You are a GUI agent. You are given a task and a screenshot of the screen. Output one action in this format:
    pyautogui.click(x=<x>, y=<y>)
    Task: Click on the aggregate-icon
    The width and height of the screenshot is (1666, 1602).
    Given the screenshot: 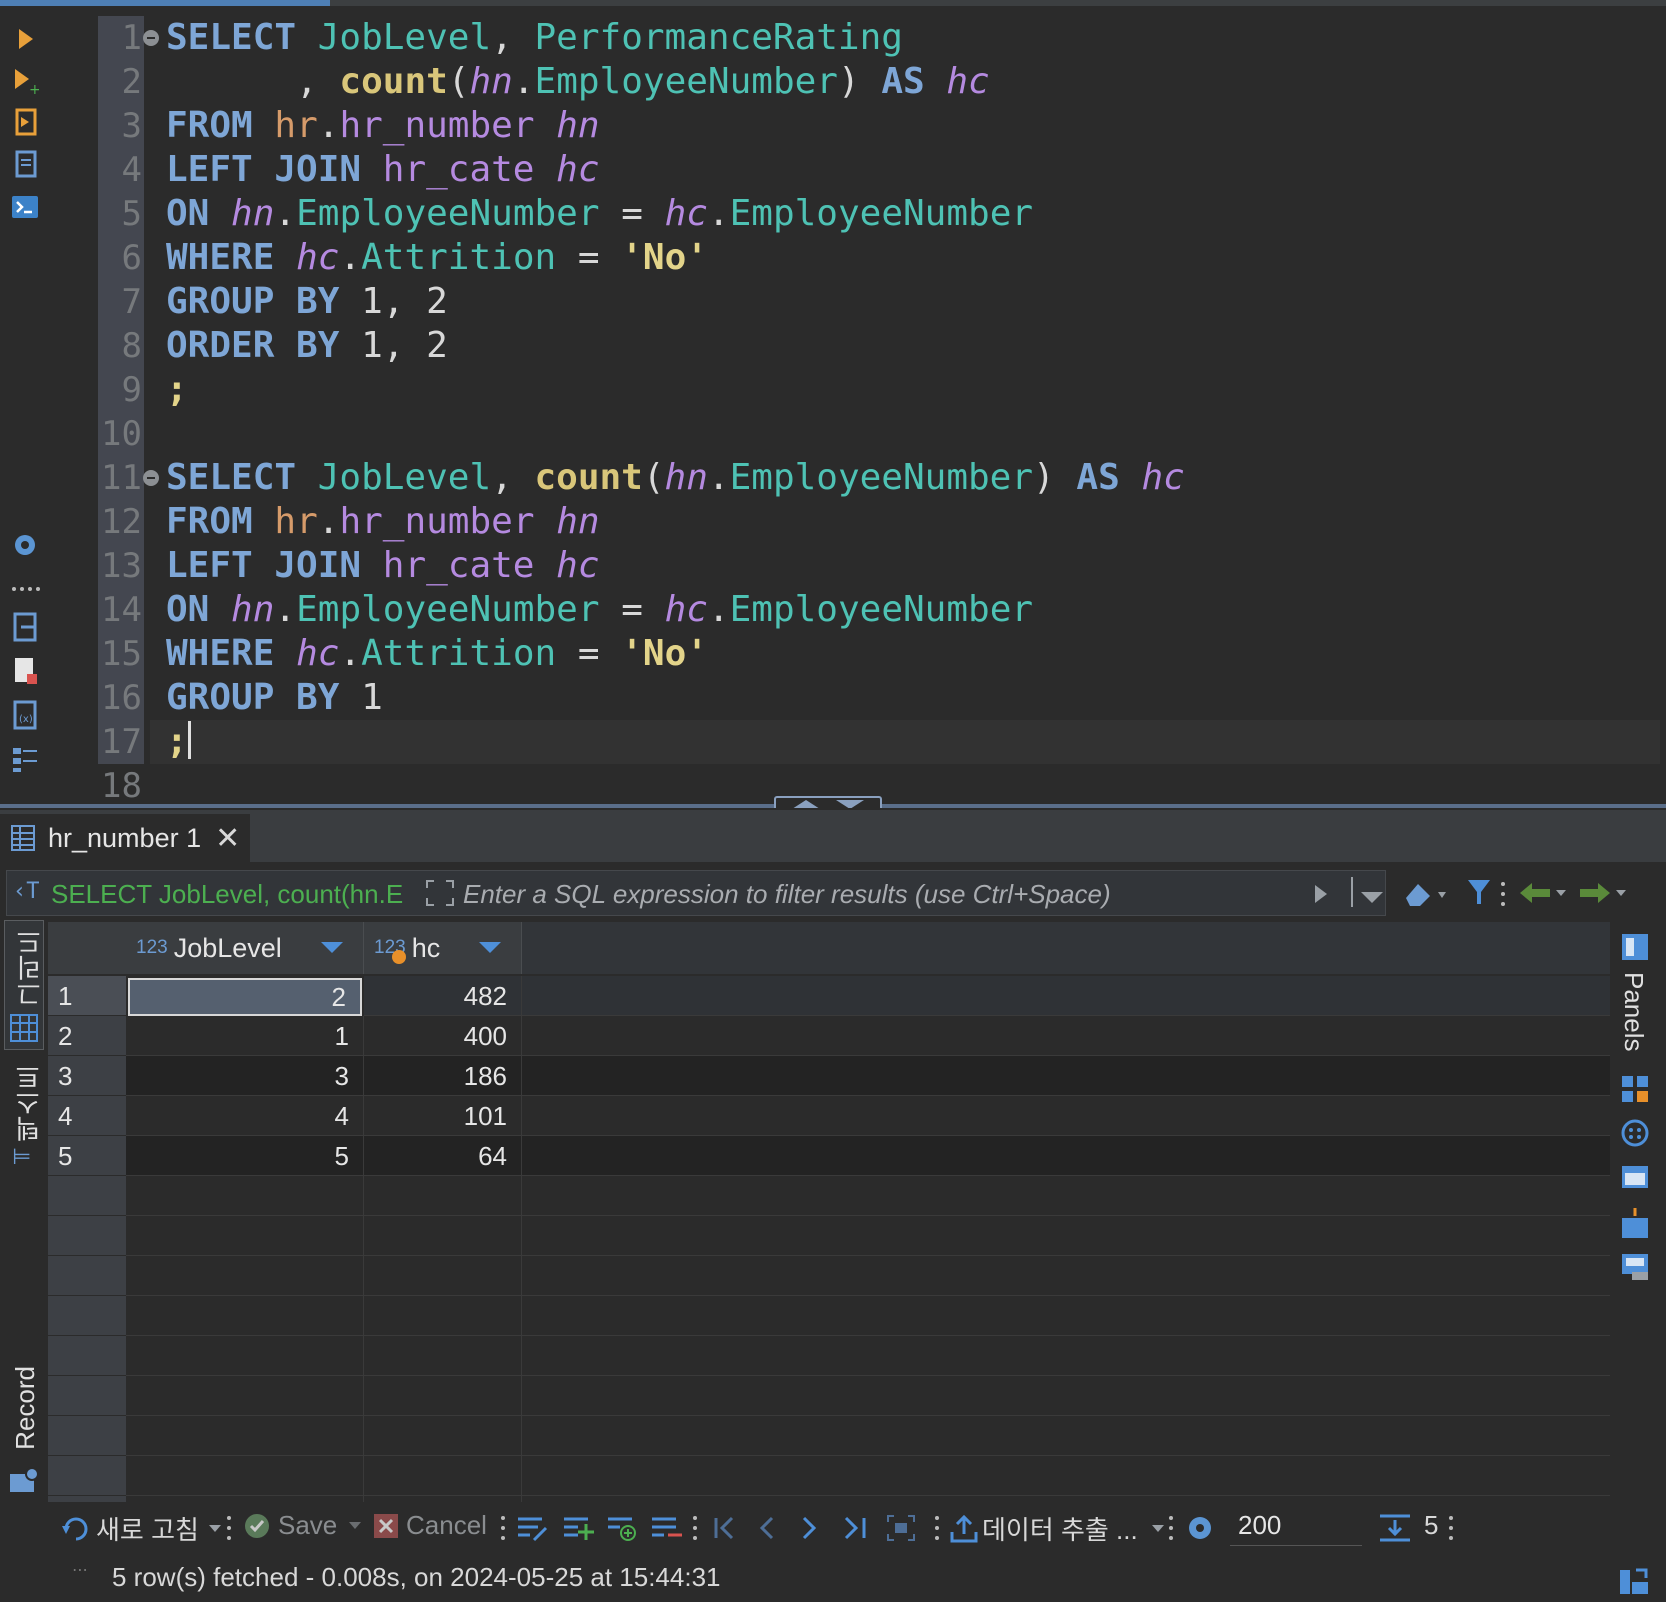 What is the action you would take?
    pyautogui.click(x=1635, y=1091)
    